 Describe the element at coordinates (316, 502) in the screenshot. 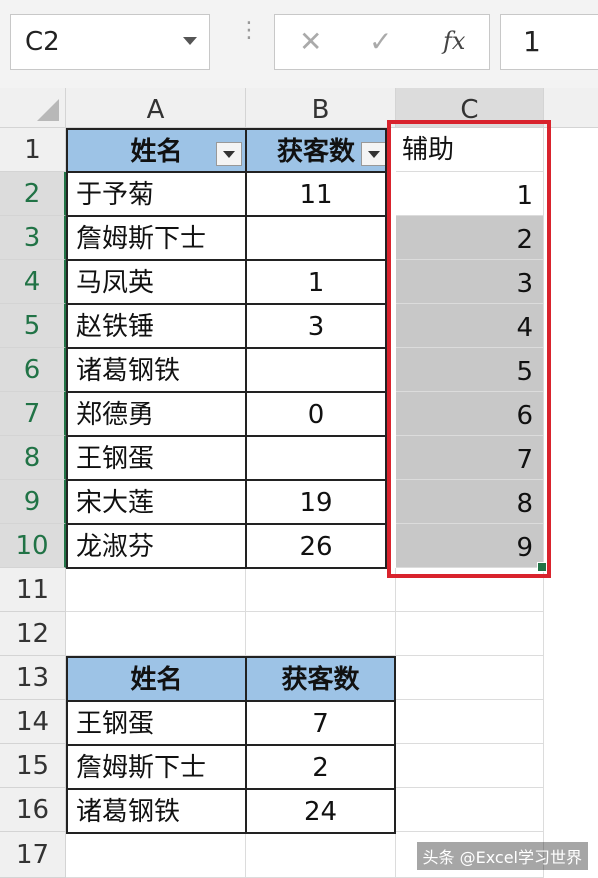

I see `cell-b9: 19` at that location.